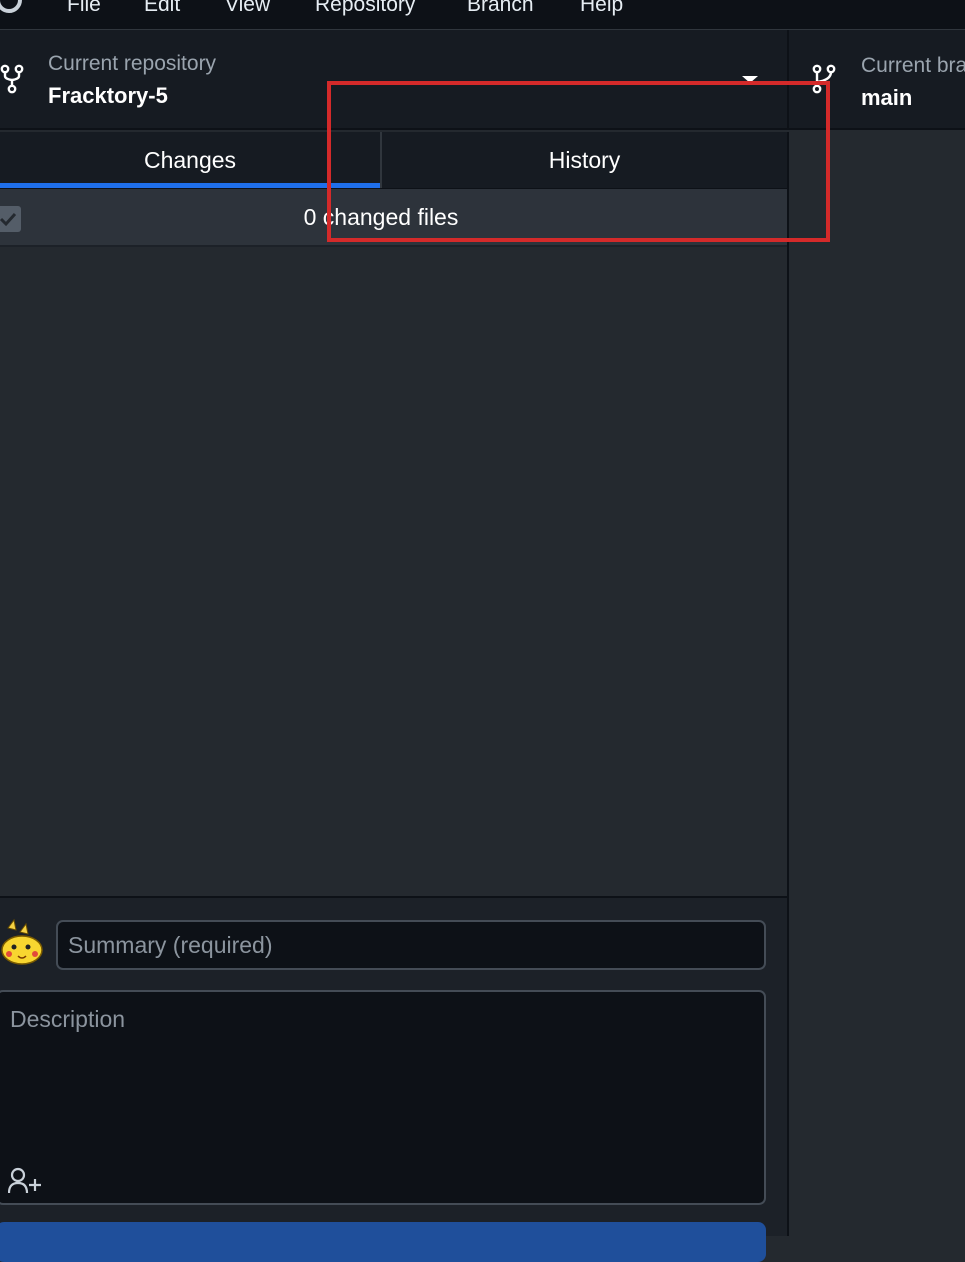 The width and height of the screenshot is (965, 1262). Describe the element at coordinates (11, 6) in the screenshot. I see `github-logo-icon` at that location.